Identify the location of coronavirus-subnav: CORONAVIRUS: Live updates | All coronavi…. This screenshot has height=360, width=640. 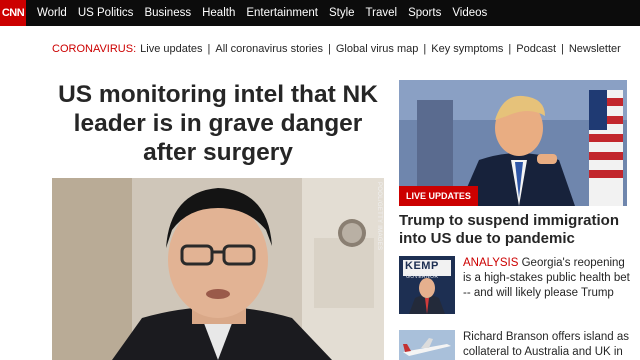
(320, 50).